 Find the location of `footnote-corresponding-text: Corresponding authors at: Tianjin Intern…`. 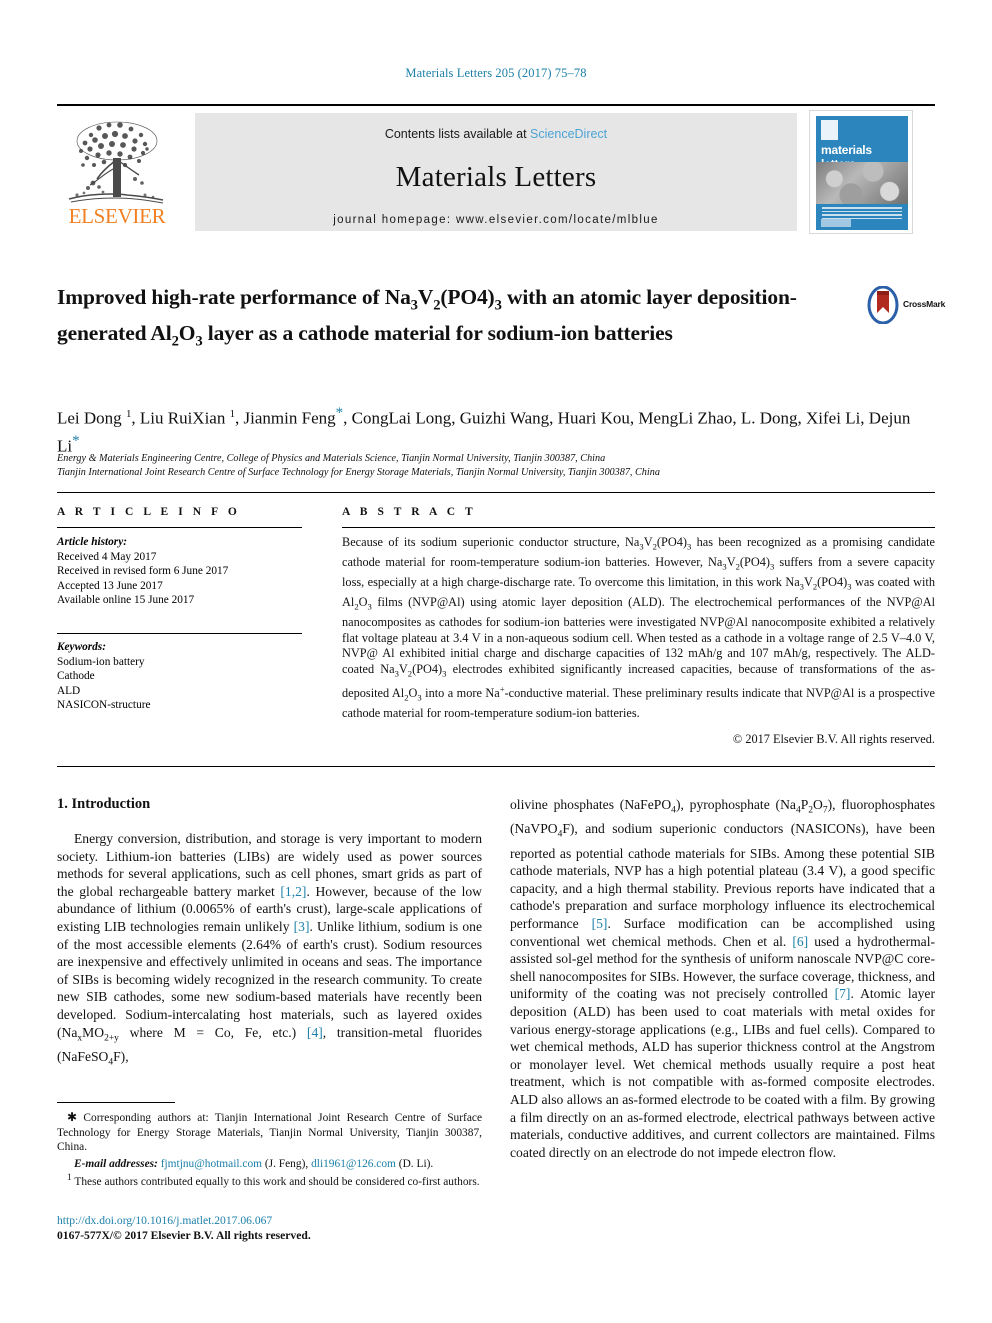

footnote-corresponding-text: Corresponding authors at: Tianjin Intern… is located at coordinates (270, 1133).